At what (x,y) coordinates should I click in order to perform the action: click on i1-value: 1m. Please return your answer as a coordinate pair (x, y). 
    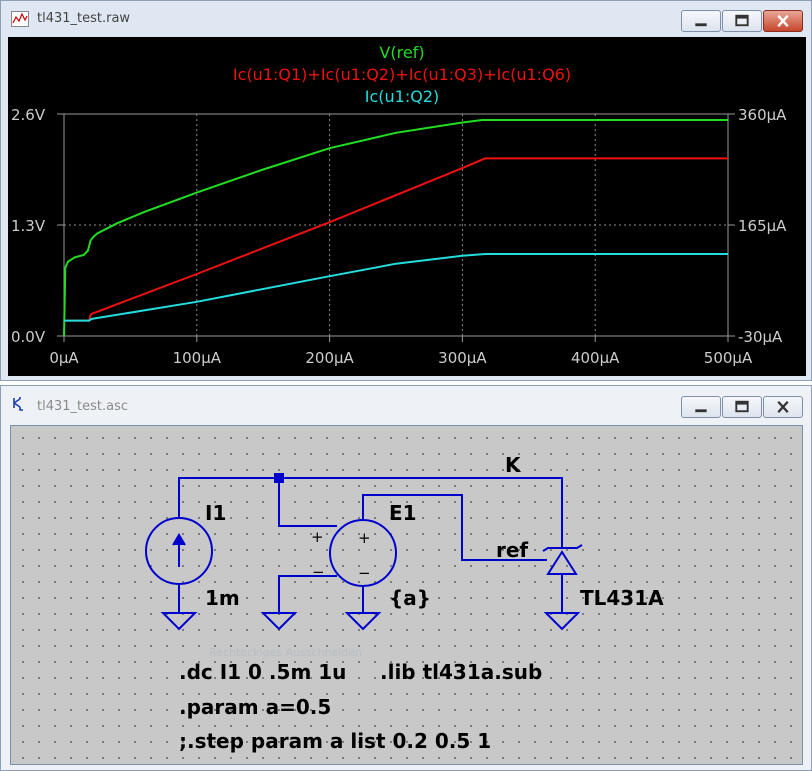
    Looking at the image, I should click on (222, 598).